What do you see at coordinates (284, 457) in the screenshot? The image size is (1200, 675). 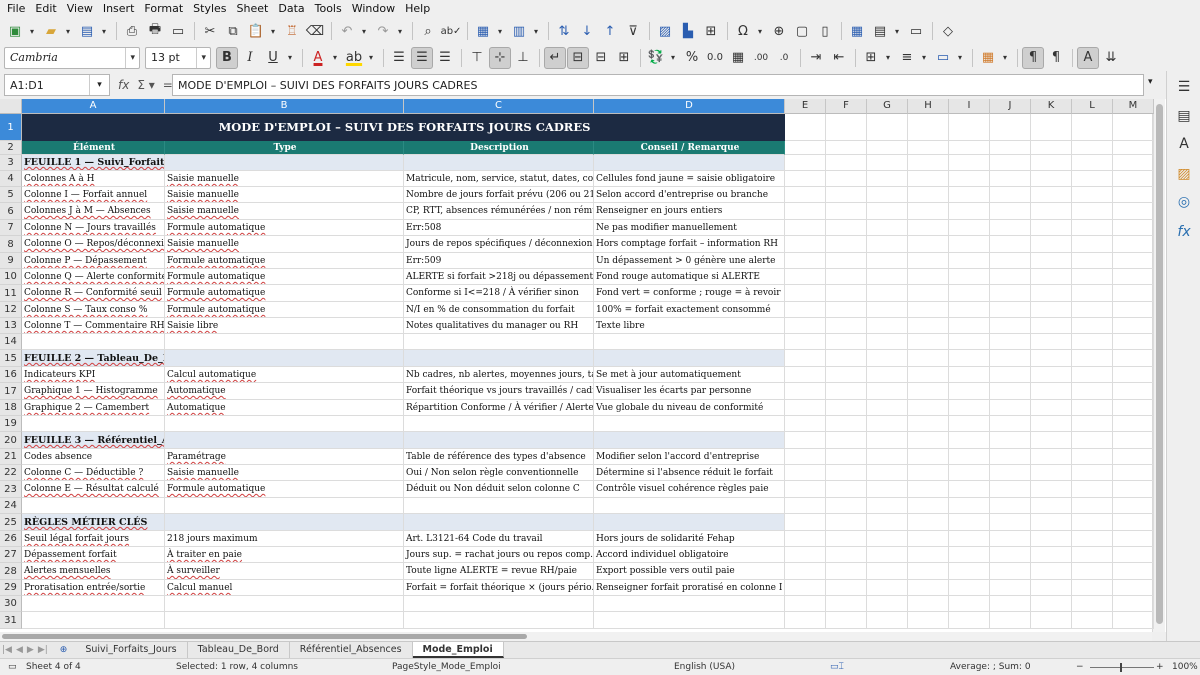 I see `data-cell: Paramétrage` at bounding box center [284, 457].